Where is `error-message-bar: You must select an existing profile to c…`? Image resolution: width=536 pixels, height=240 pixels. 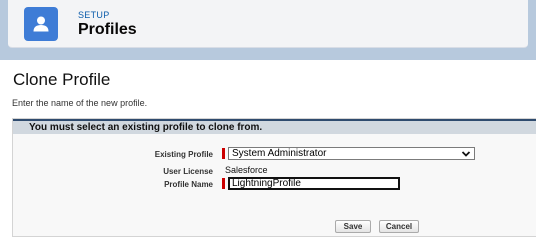
error-message-bar: You must select an existing profile to c… is located at coordinates (274, 126).